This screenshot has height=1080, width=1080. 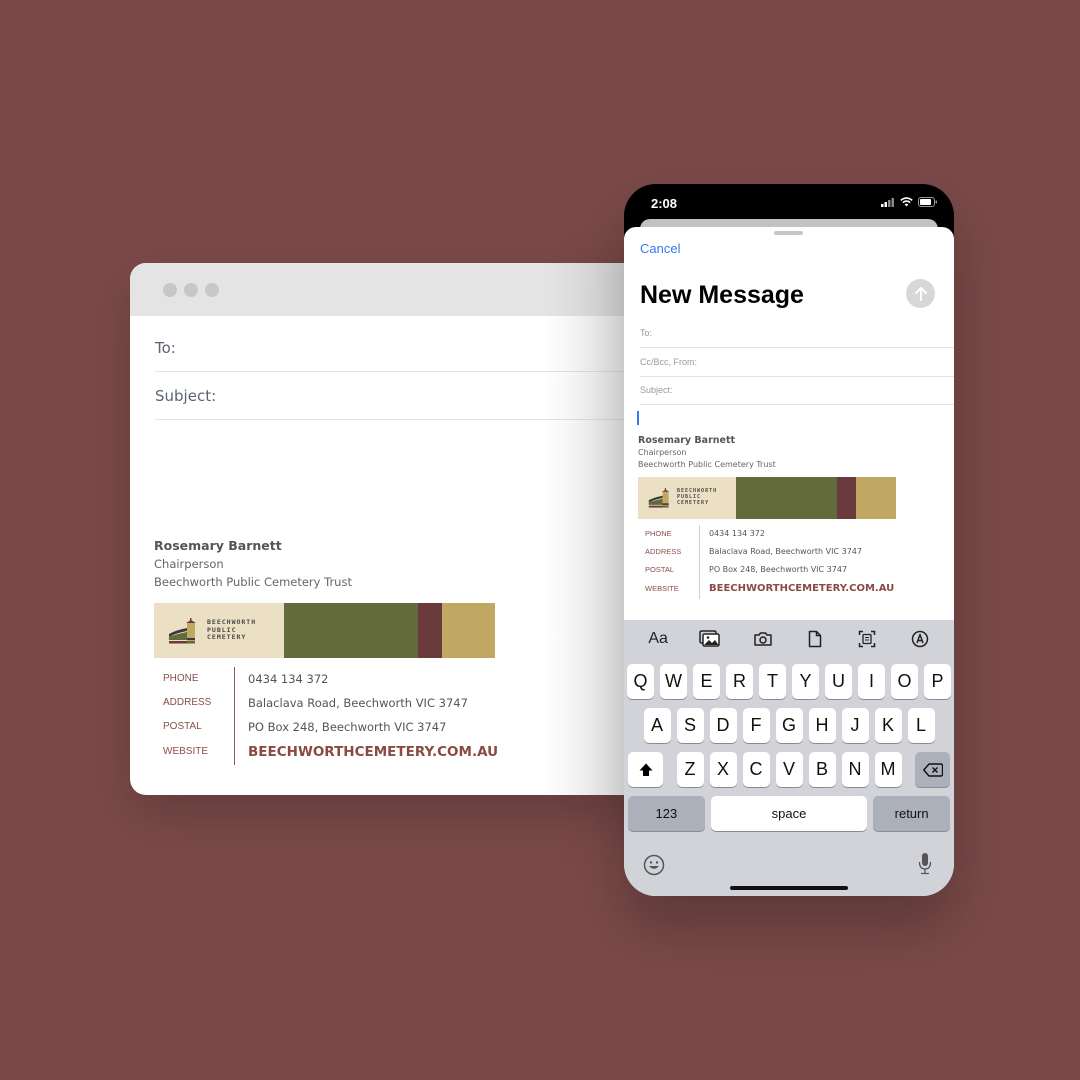 I want to click on key-r: R, so click(x=739, y=681).